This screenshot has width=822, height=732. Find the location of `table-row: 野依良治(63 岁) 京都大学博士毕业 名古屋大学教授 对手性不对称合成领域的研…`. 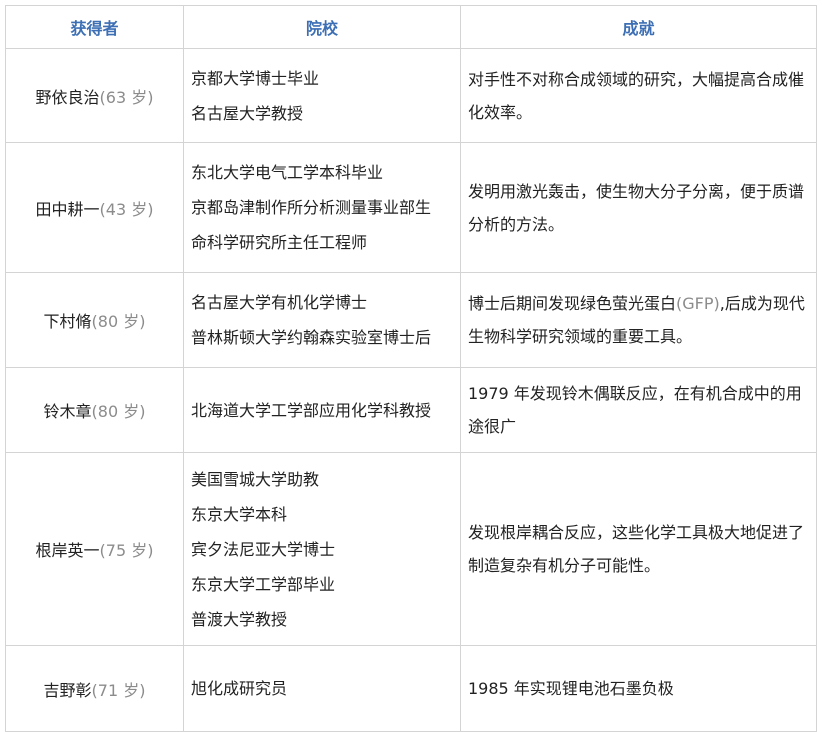

table-row: 野依良治(63 岁) 京都大学博士毕业 名古屋大学教授 对手性不对称合成领域的研… is located at coordinates (411, 95).